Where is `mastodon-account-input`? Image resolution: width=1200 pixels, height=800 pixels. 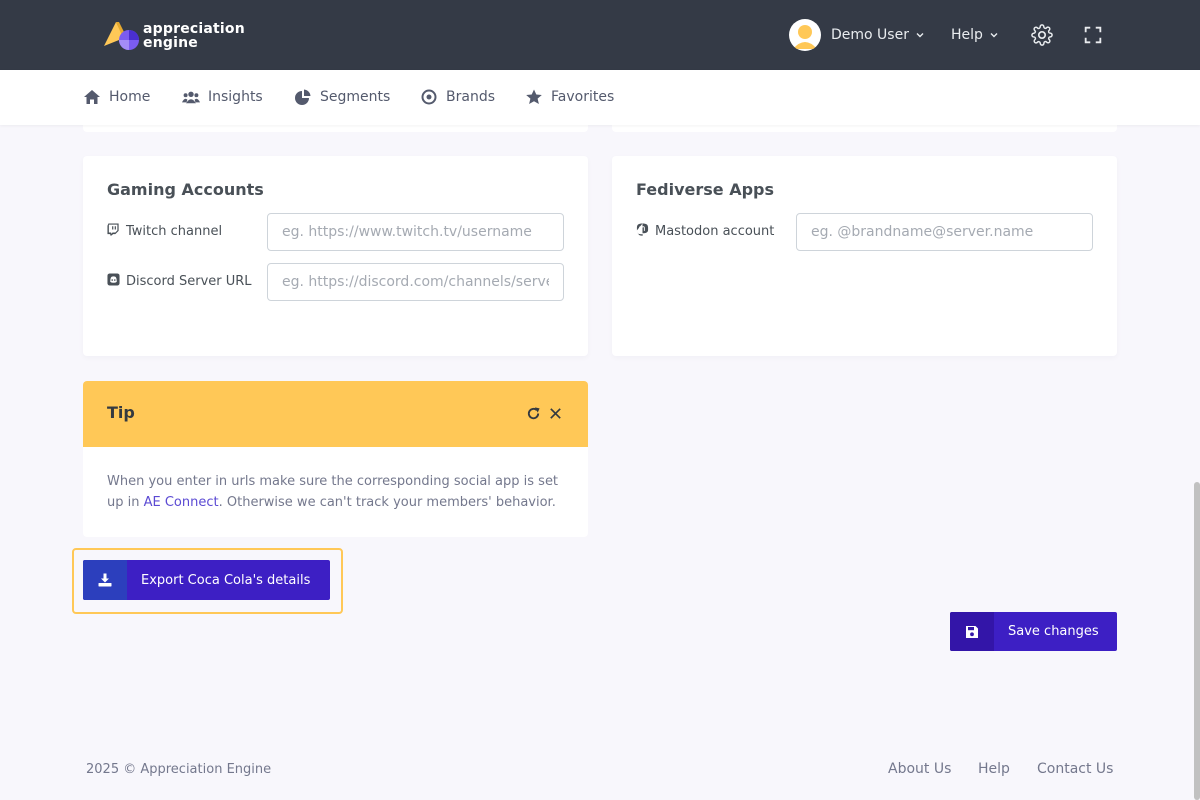 mastodon-account-input is located at coordinates (944, 232).